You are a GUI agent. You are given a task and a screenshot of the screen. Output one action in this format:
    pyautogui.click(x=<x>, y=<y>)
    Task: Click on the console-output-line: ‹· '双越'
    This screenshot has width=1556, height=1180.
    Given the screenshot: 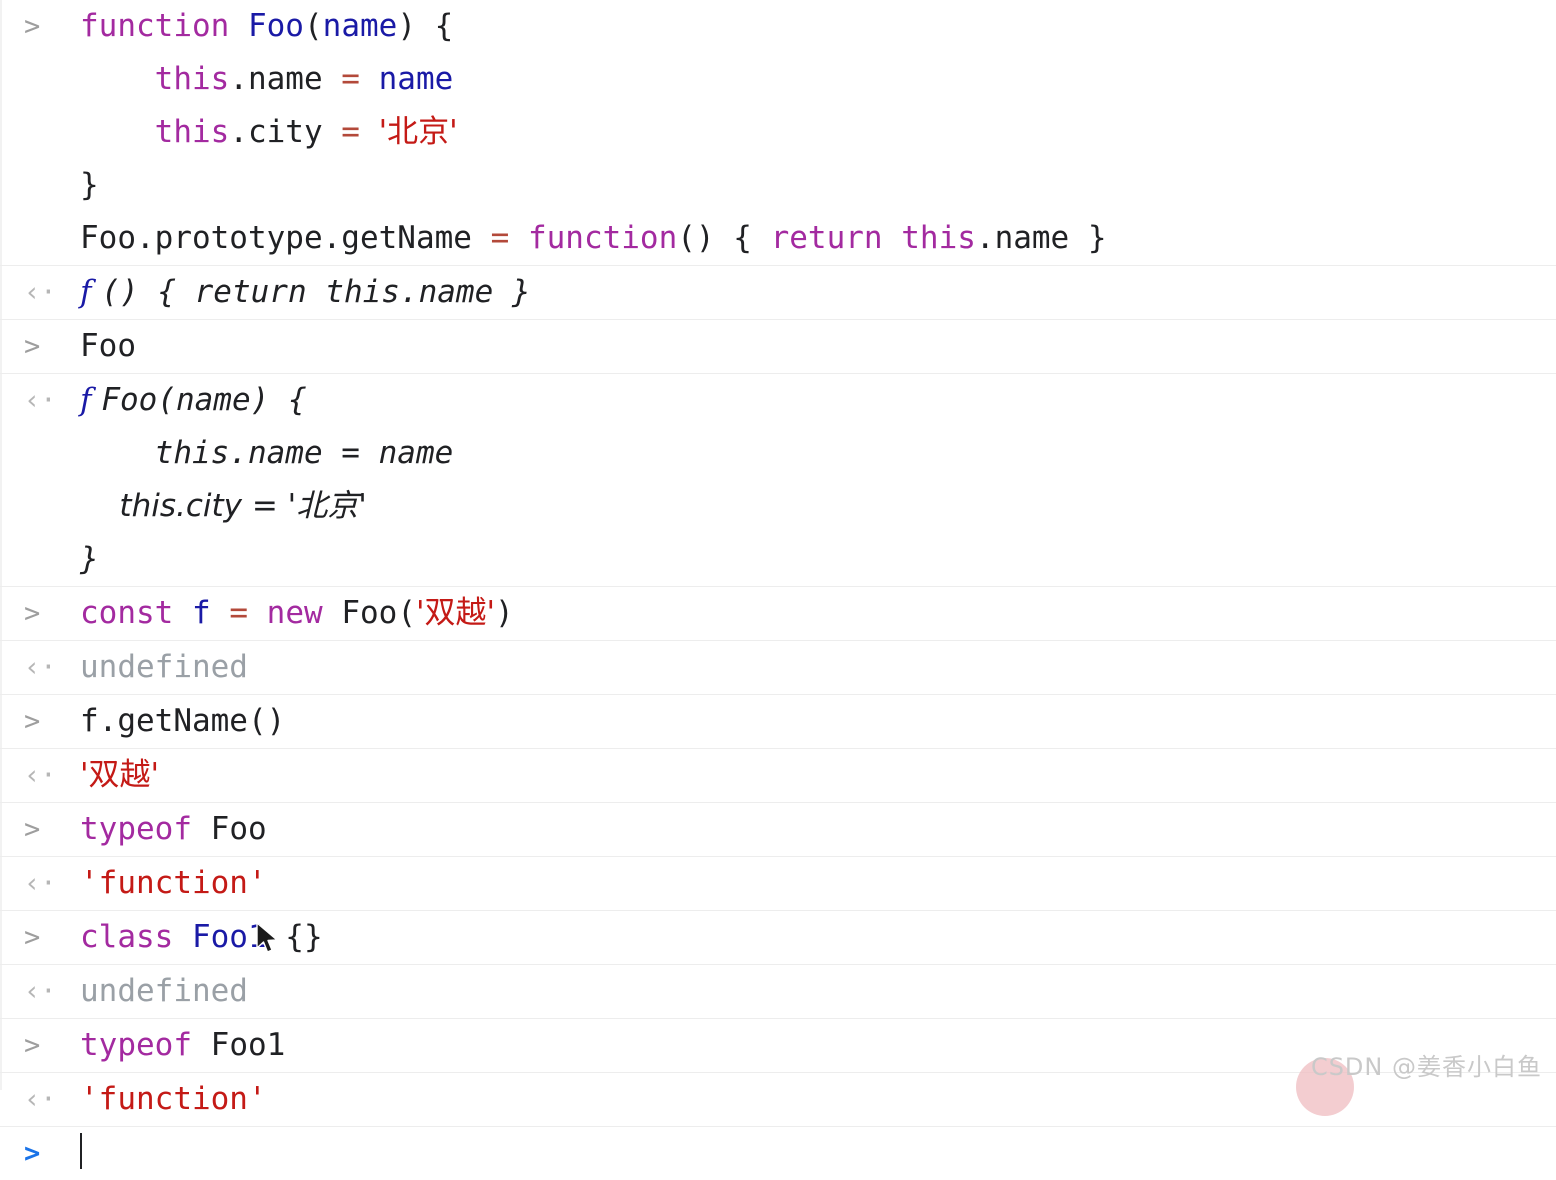 What is the action you would take?
    pyautogui.click(x=778, y=775)
    